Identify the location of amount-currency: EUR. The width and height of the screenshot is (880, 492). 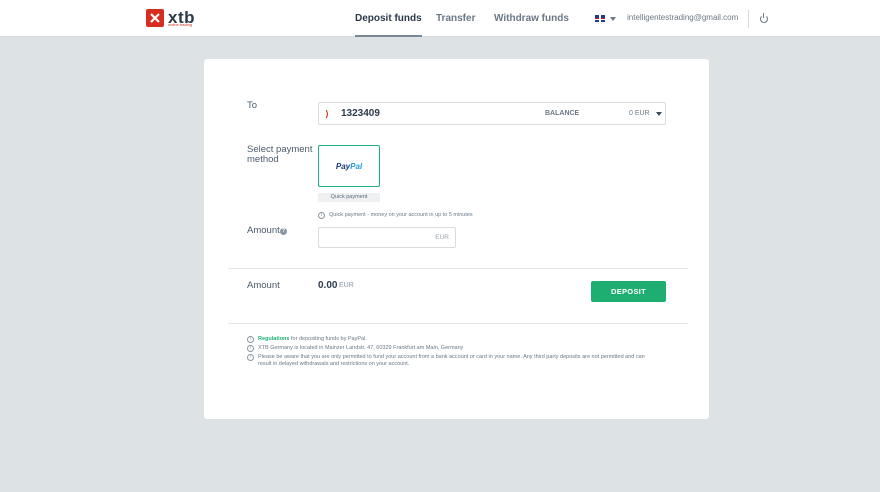
(442, 237).